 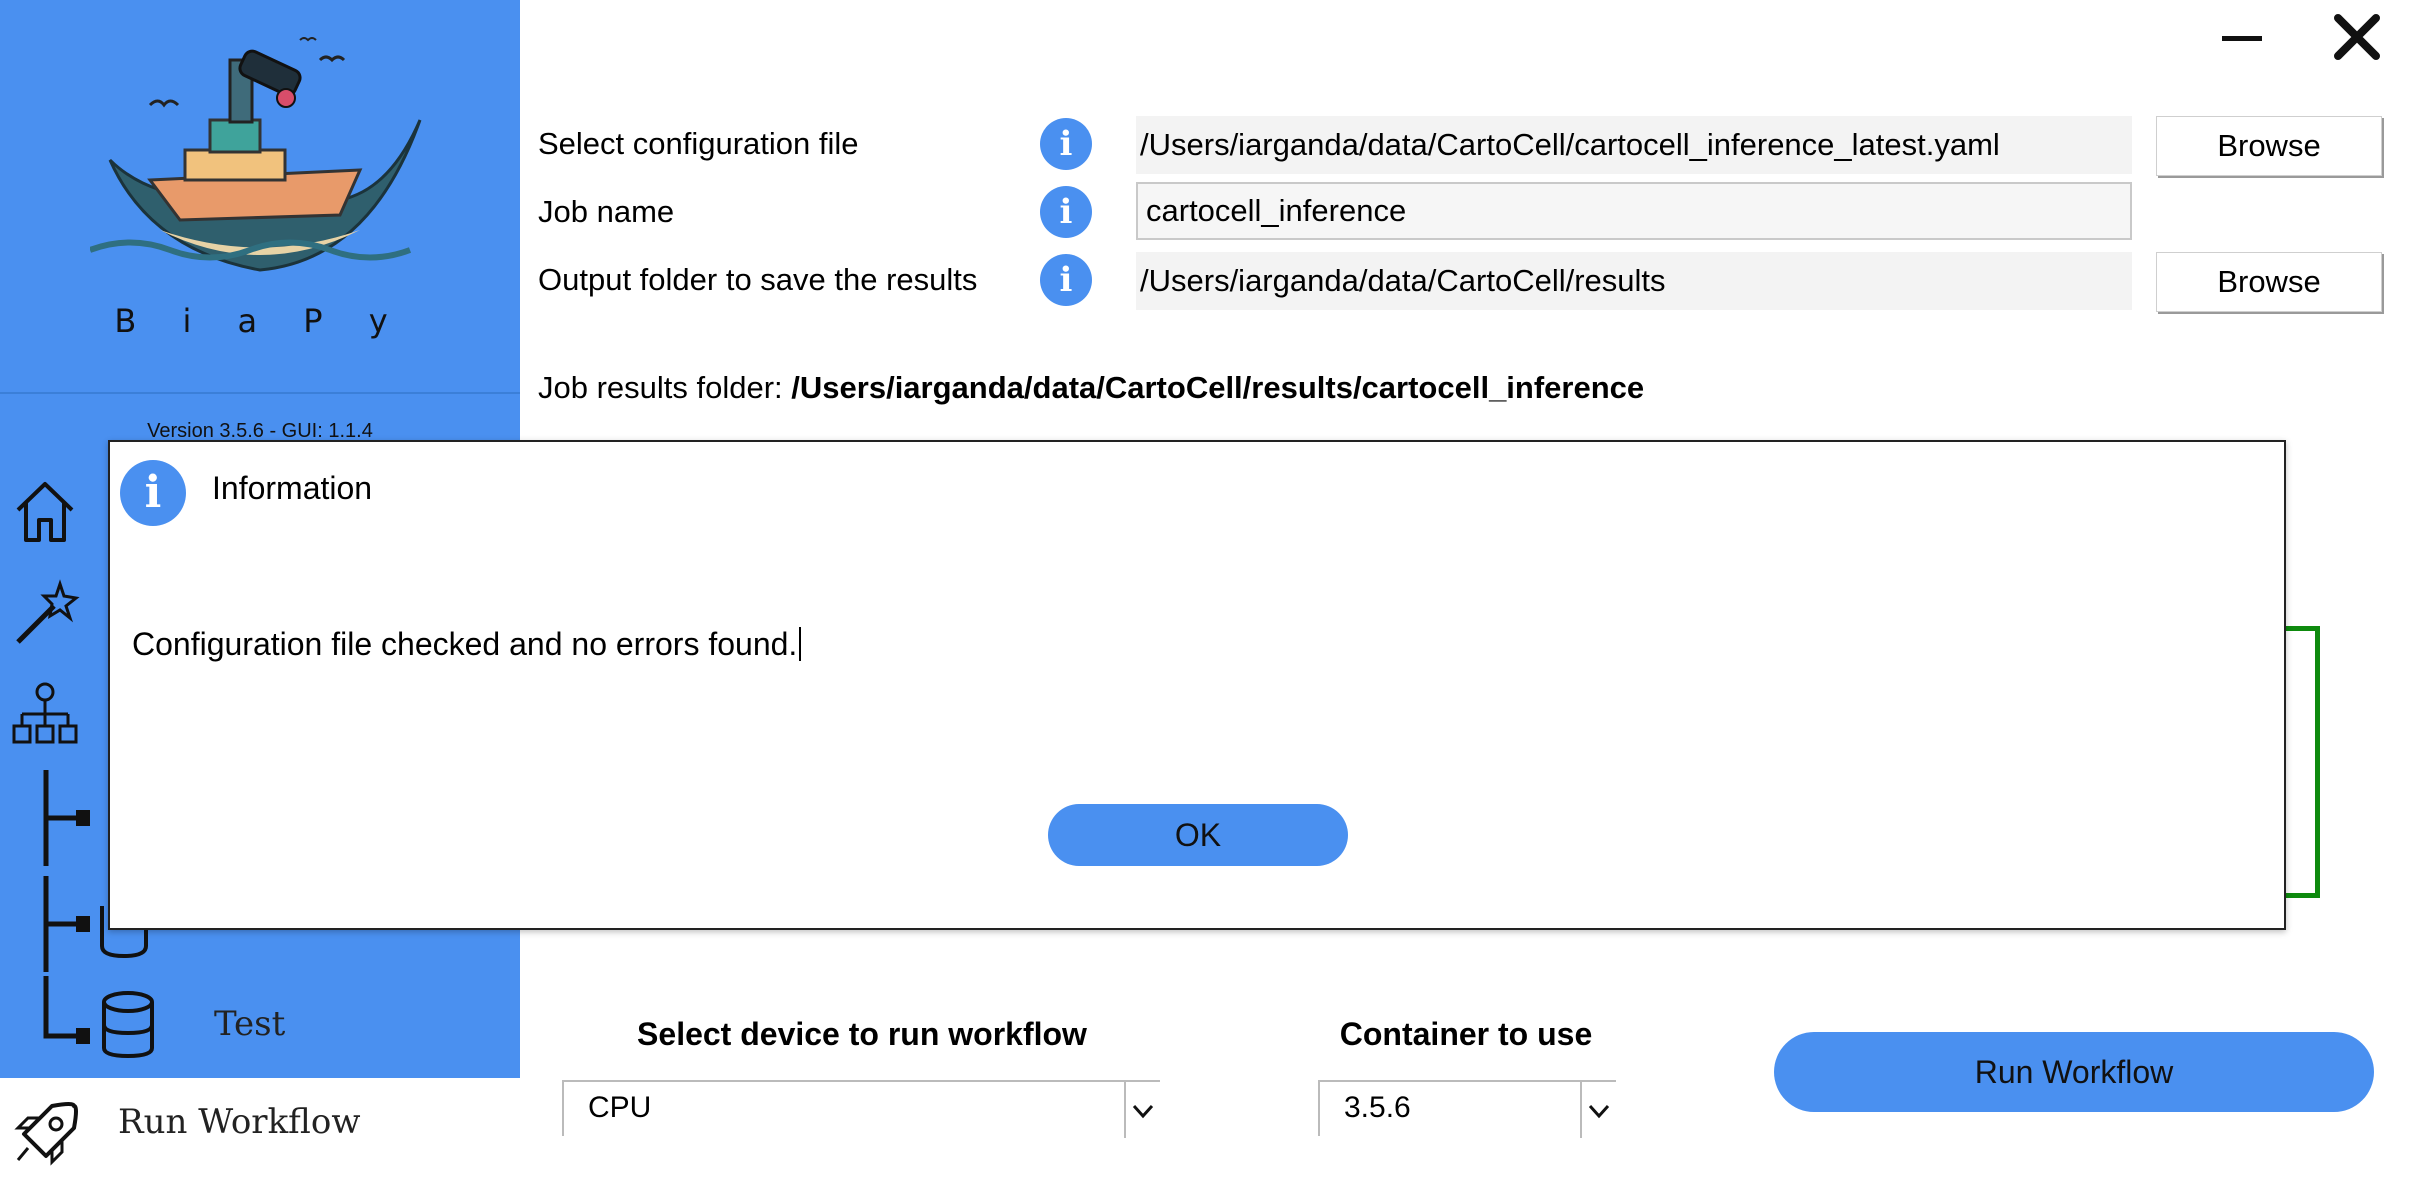 What do you see at coordinates (48, 611) in the screenshot?
I see `wizard-icon` at bounding box center [48, 611].